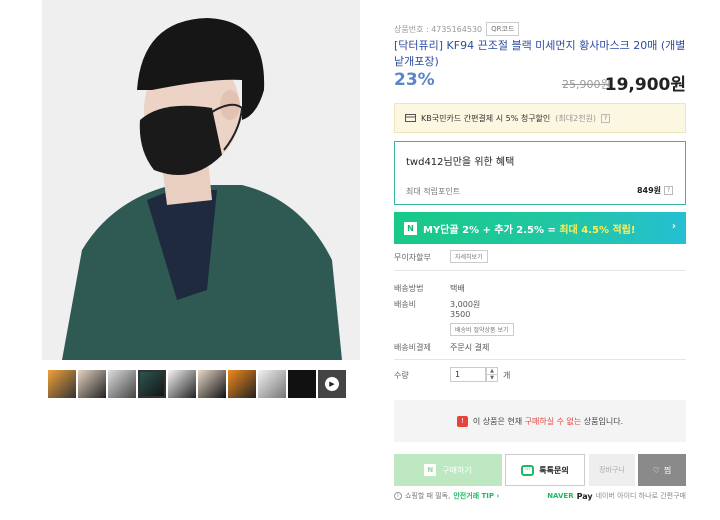 The image size is (720, 520). Describe the element at coordinates (667, 470) in the screenshot. I see `wishlist-label: 찜` at that location.